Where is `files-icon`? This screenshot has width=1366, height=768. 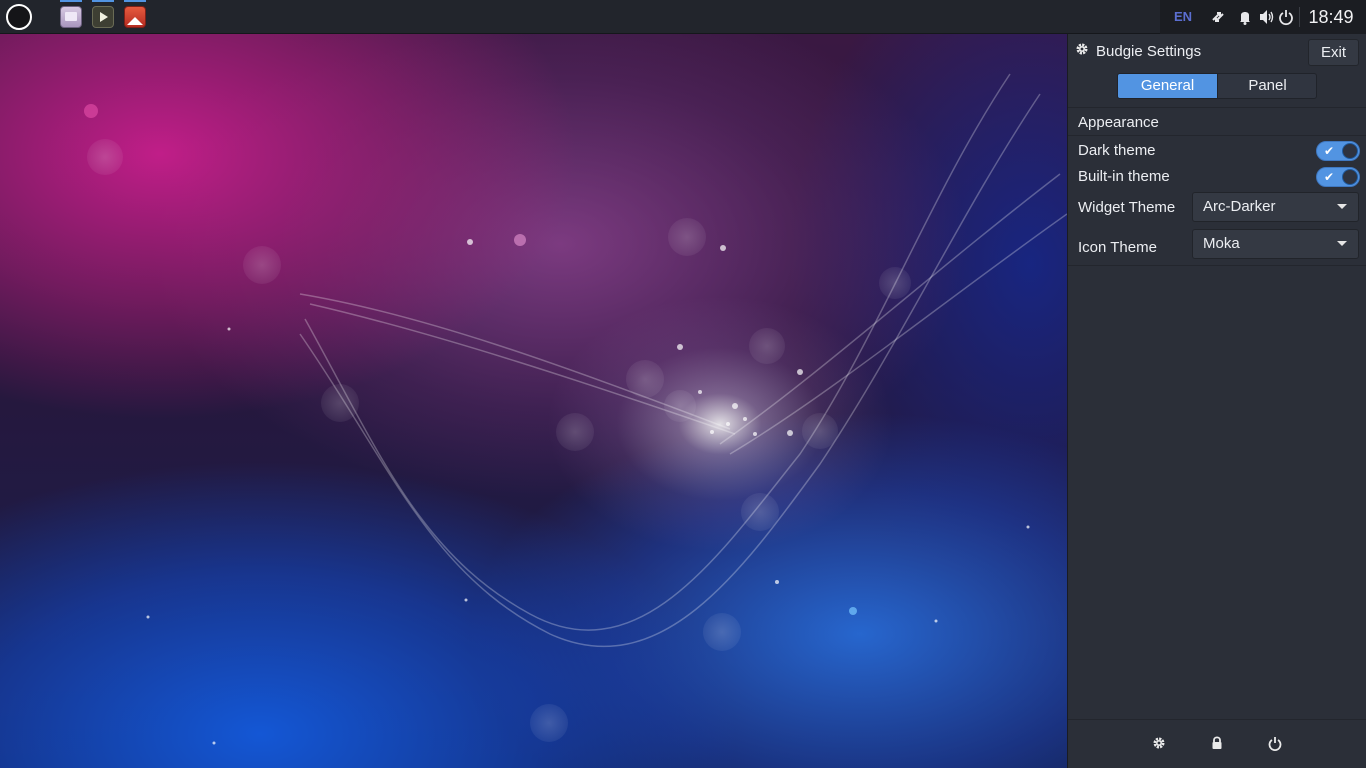 files-icon is located at coordinates (71, 17).